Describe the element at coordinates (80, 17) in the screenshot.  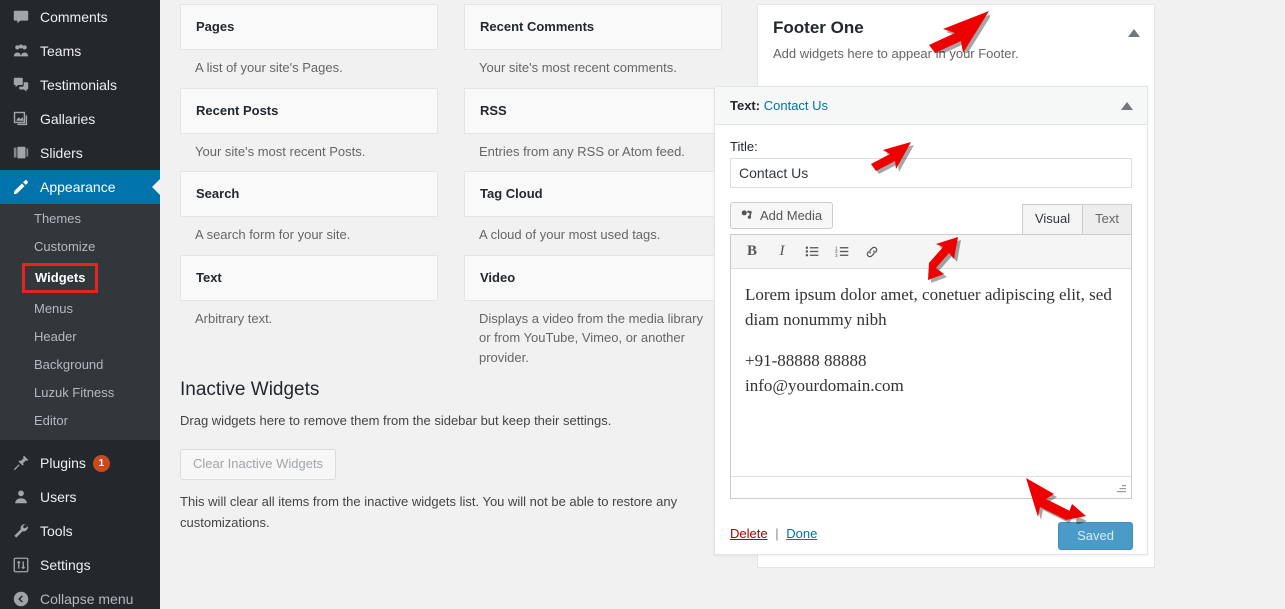
I see `sidebar-item-comments: Comments` at that location.